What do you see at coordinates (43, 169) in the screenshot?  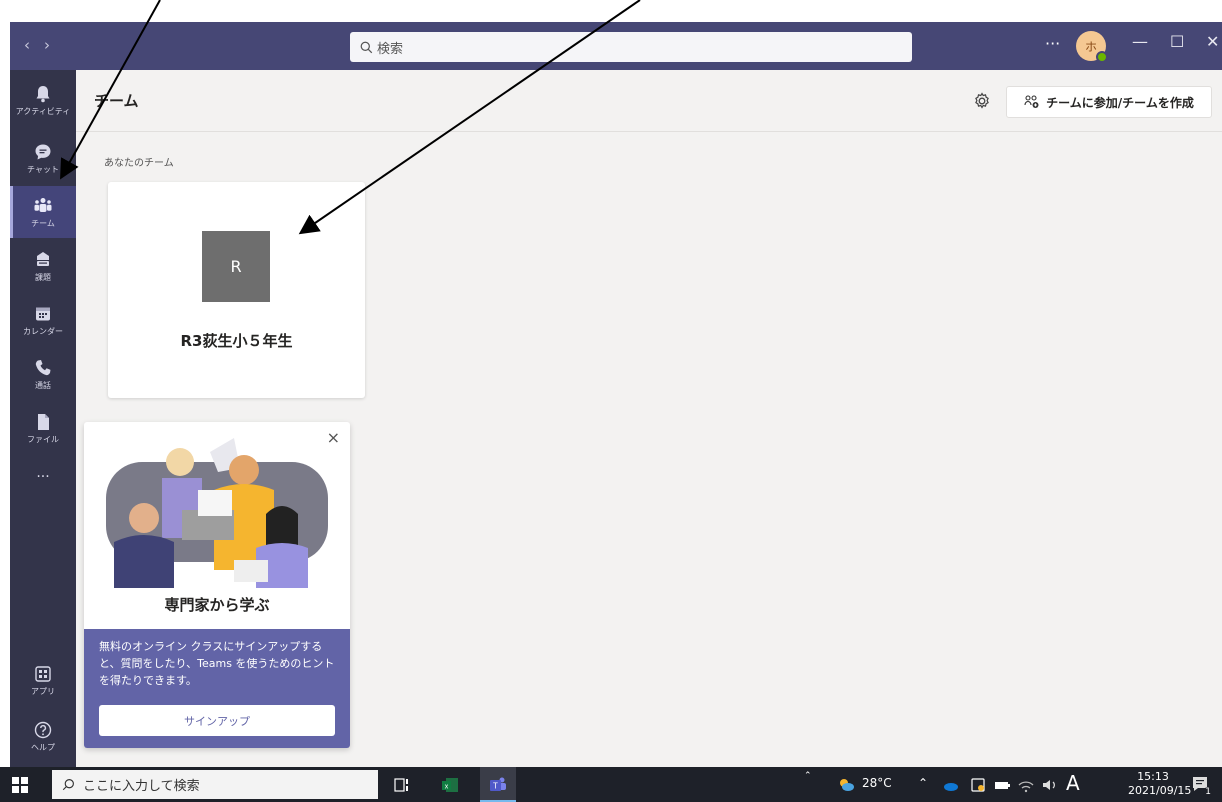 I see `rail-item-label: チャット` at bounding box center [43, 169].